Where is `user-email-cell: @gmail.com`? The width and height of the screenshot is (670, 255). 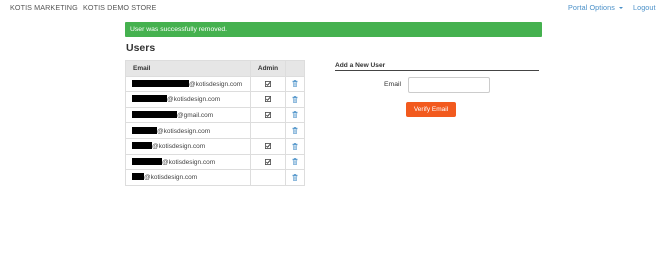
user-email-cell: @gmail.com is located at coordinates (188, 115).